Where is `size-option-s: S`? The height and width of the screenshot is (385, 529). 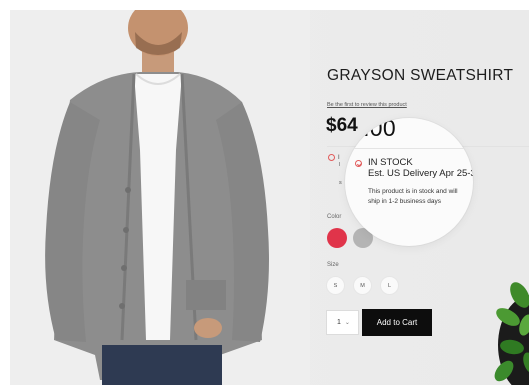
size-option-s: S is located at coordinates (335, 285).